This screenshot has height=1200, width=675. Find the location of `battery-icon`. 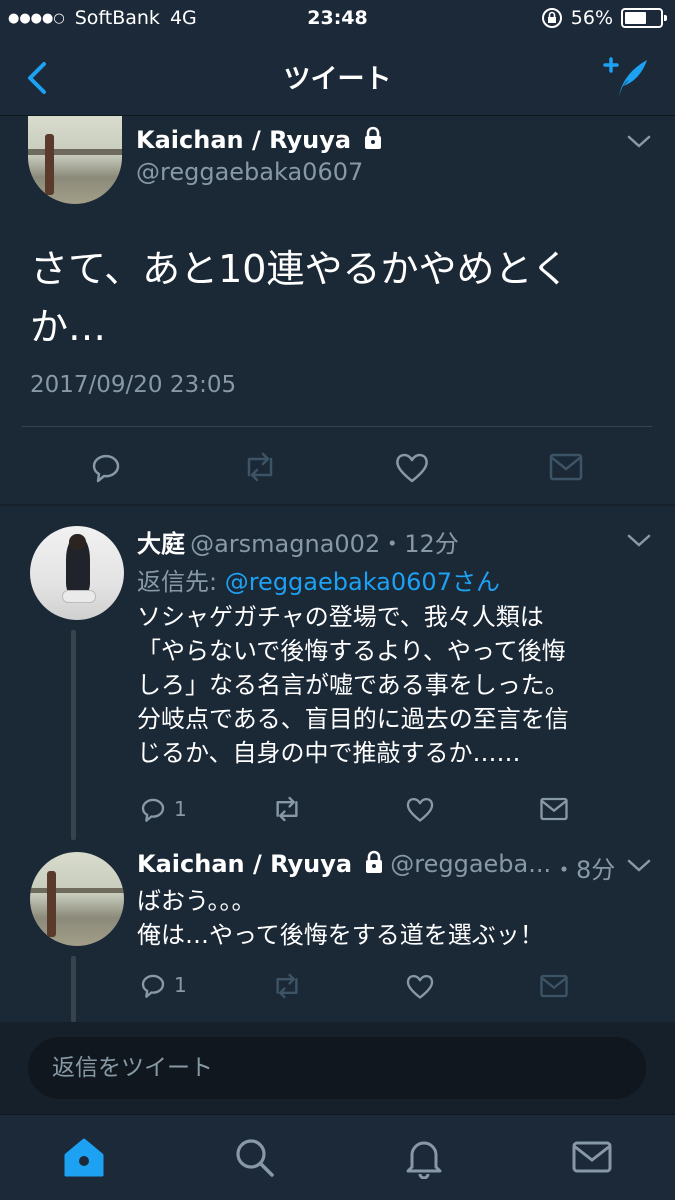

battery-icon is located at coordinates (644, 18).